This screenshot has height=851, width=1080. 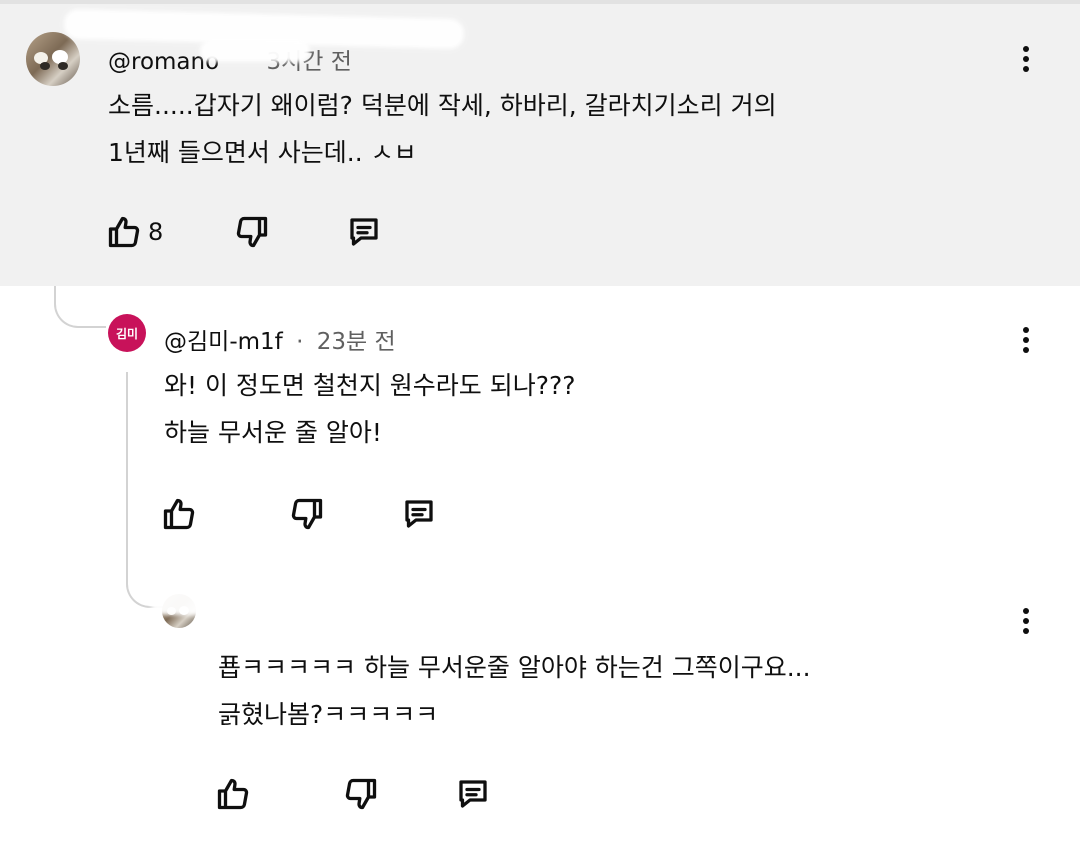 I want to click on like-button: 8, so click(x=134, y=232).